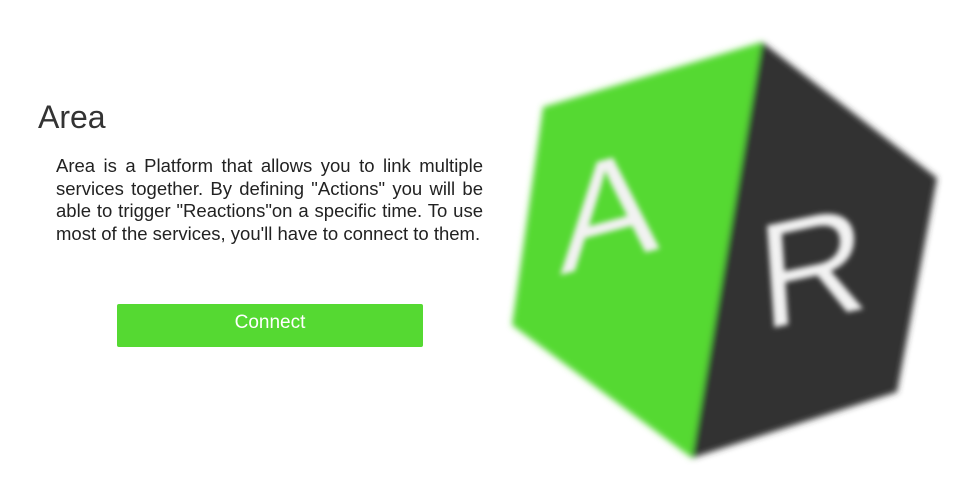 Image resolution: width=961 pixels, height=504 pixels. I want to click on cube-letter-r: R, so click(813, 268).